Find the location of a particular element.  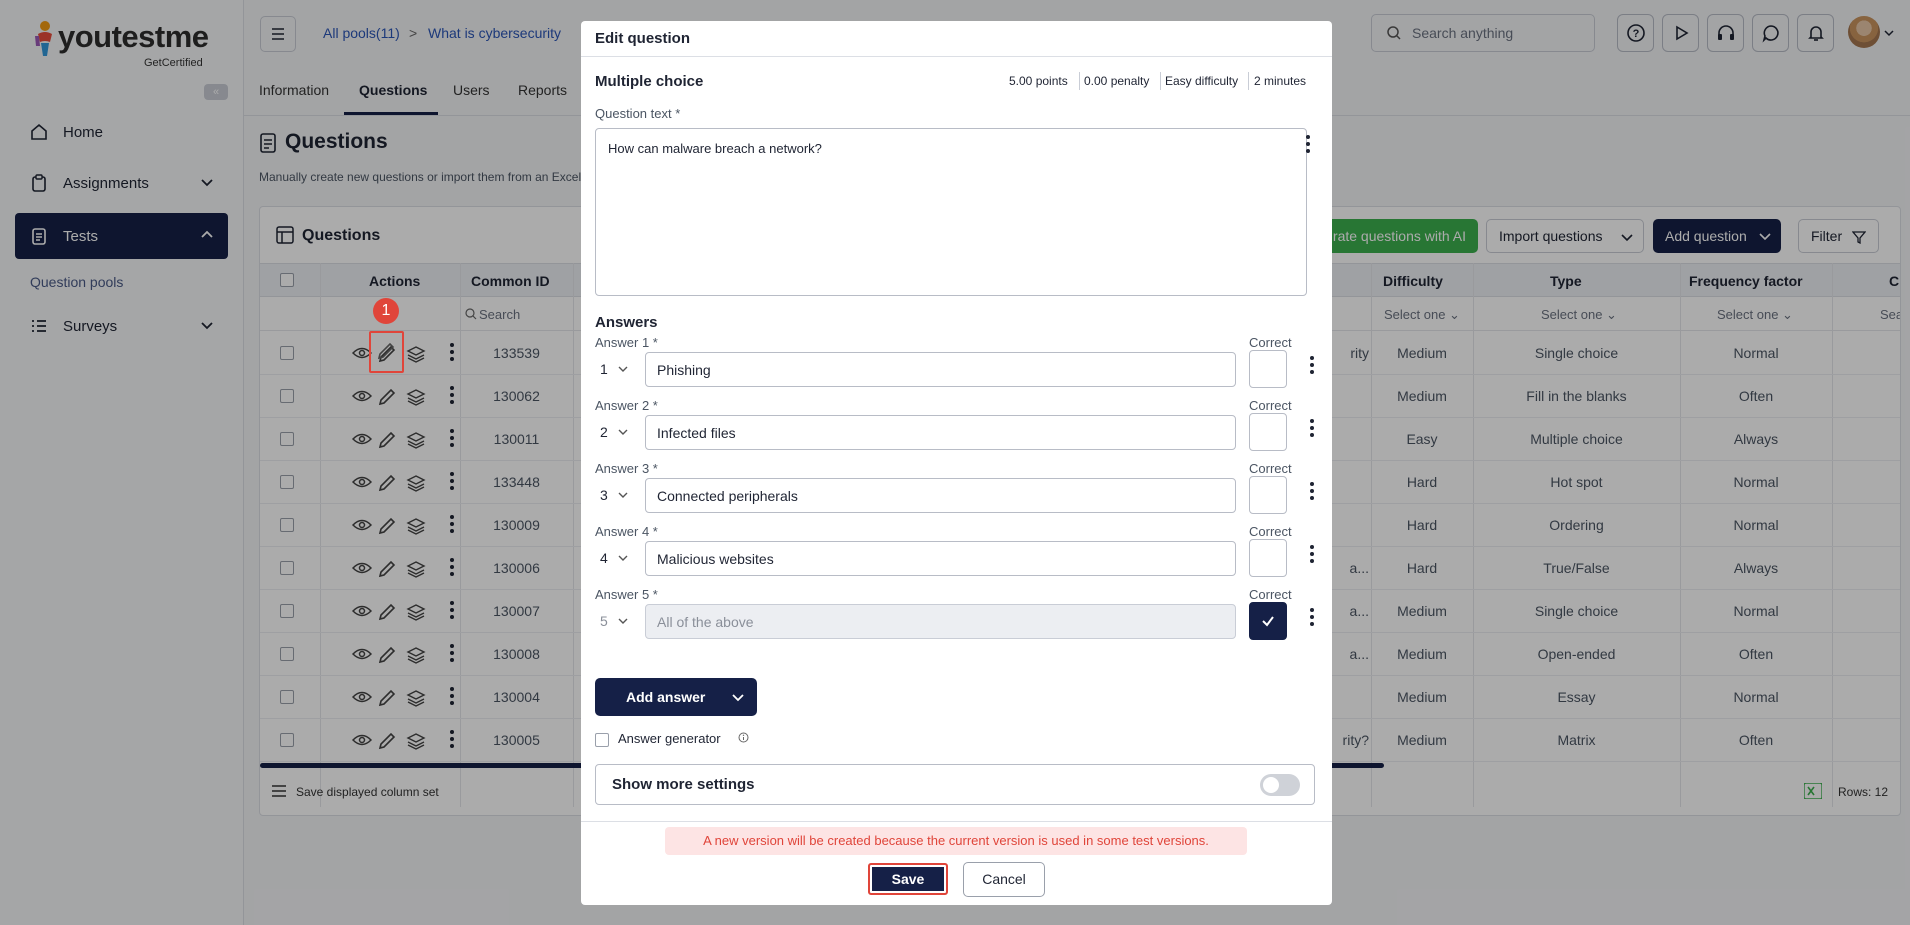

step-marker-1: 1 is located at coordinates (386, 311).